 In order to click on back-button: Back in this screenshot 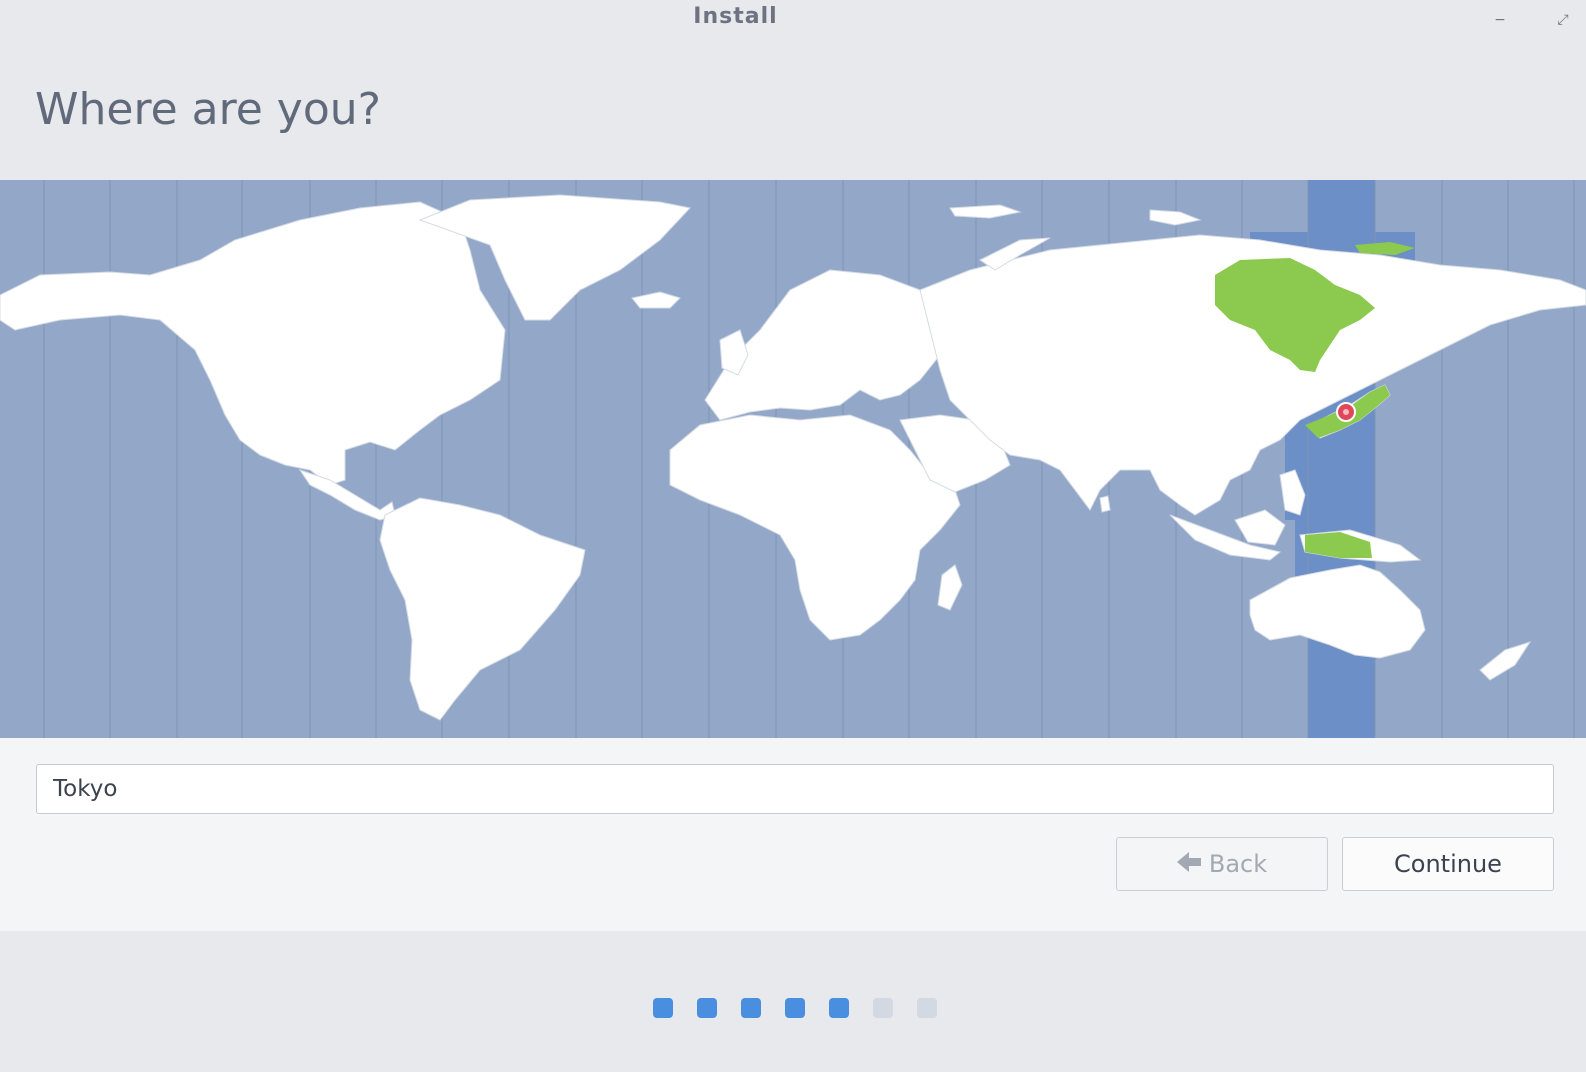, I will do `click(1222, 864)`.